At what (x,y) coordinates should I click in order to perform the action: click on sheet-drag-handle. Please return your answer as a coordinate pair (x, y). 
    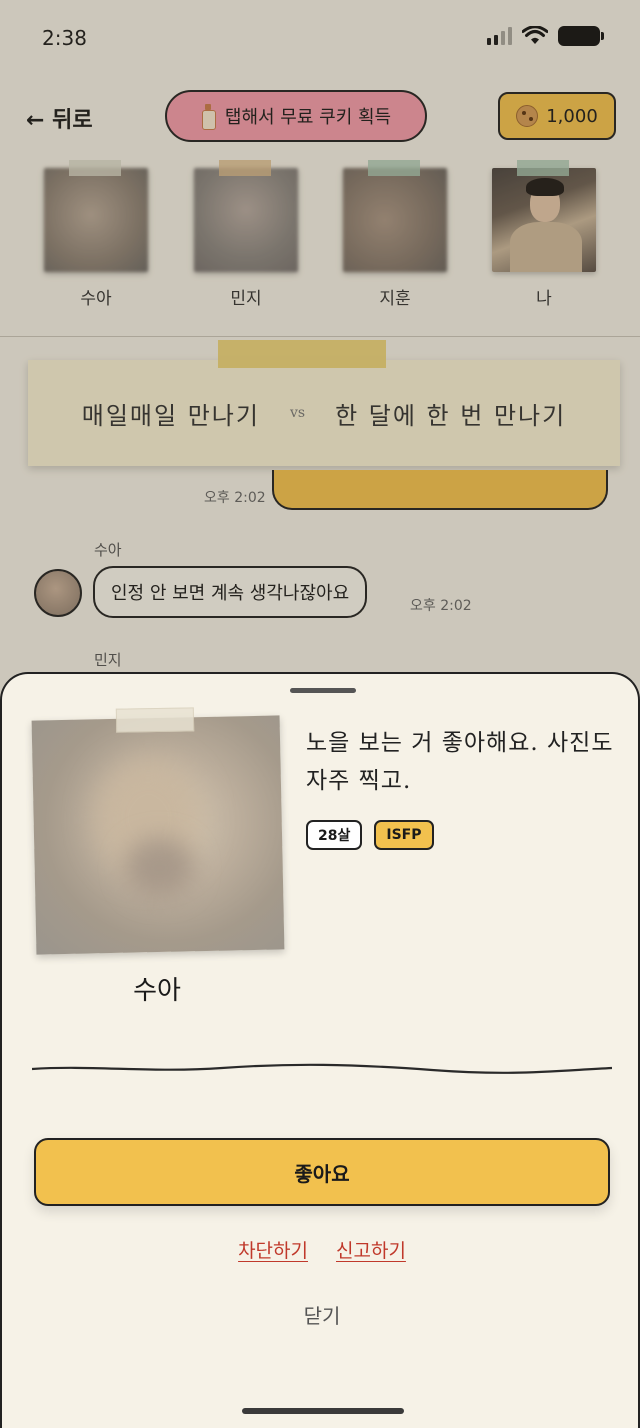
    Looking at the image, I should click on (323, 690).